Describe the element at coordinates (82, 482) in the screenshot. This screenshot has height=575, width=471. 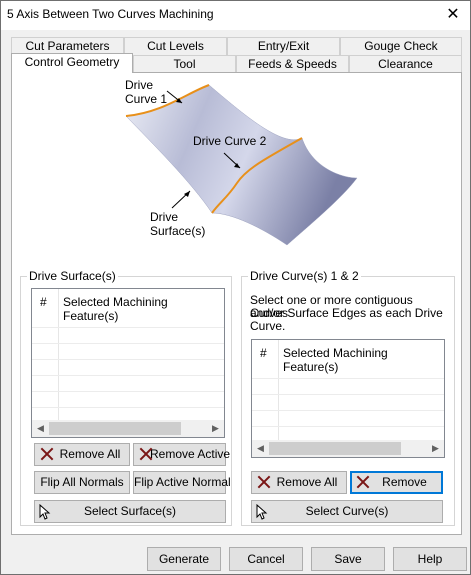
I see `flip-all-normals-button: Flip All Normals` at that location.